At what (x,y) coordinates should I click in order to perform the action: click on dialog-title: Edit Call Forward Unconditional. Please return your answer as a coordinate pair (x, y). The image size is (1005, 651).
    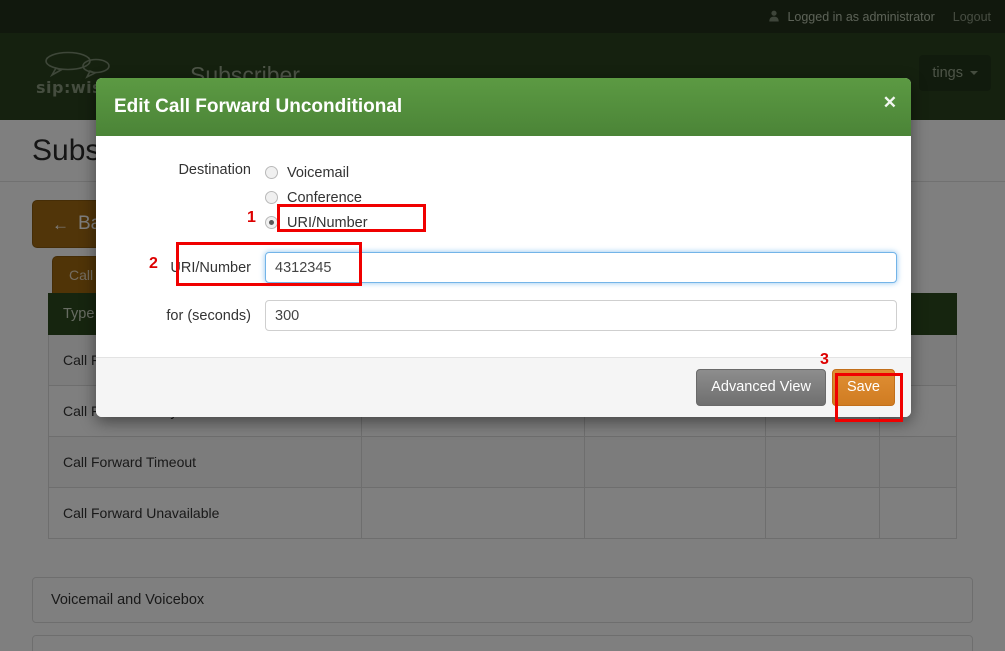
    Looking at the image, I should click on (258, 106).